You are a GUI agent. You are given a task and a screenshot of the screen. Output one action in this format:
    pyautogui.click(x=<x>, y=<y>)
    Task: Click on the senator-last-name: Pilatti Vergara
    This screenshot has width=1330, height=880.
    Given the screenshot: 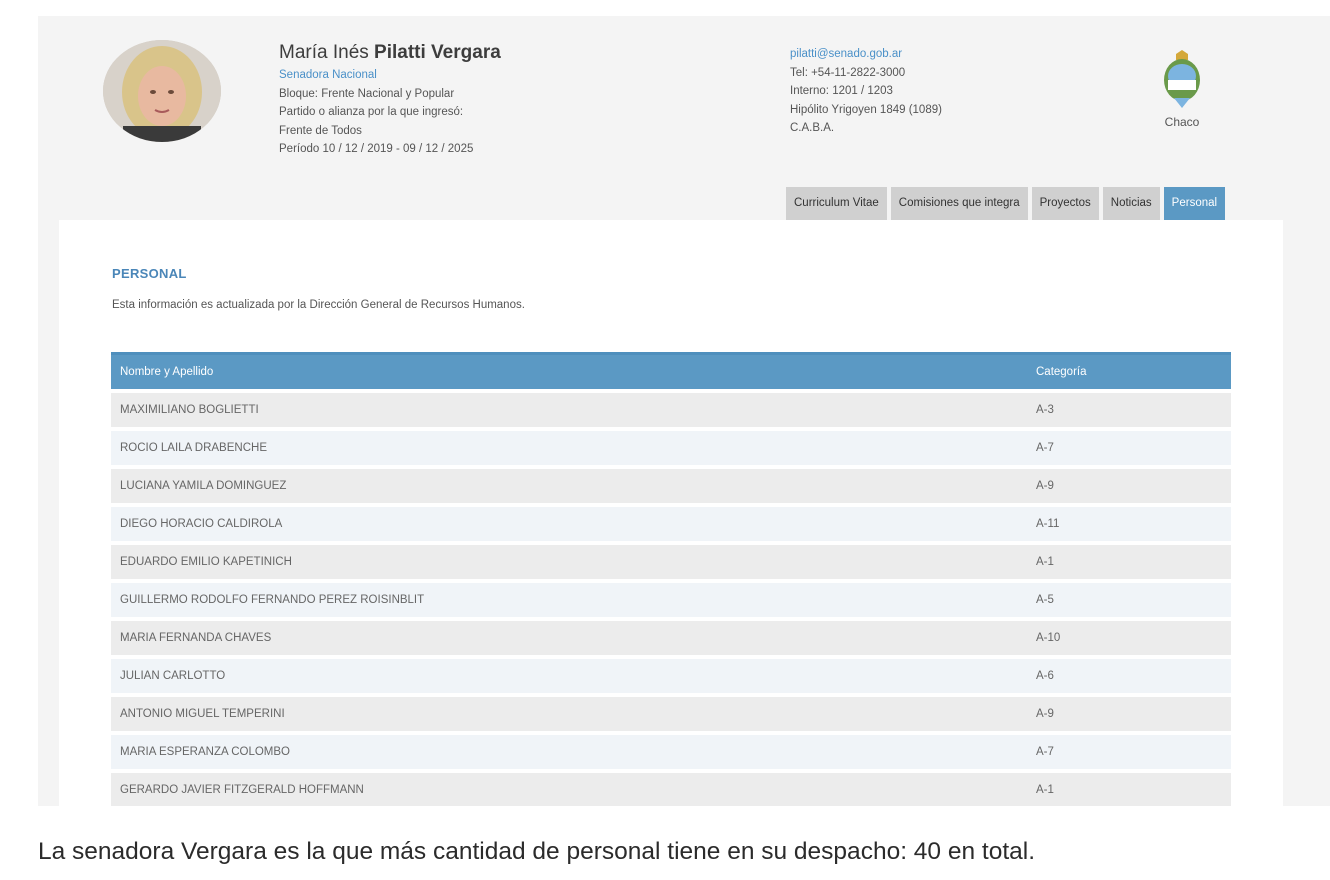 What is the action you would take?
    pyautogui.click(x=437, y=52)
    